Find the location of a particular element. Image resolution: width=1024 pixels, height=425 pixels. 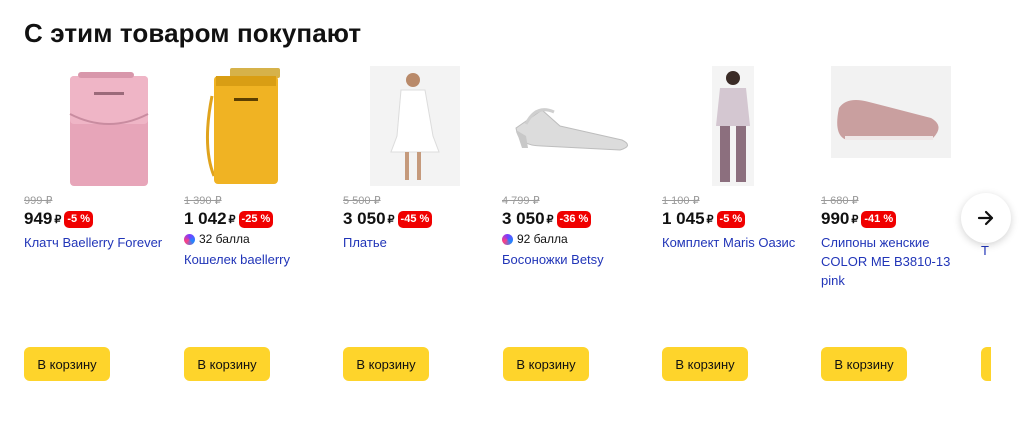

product-name-link: Босоножки Betsy is located at coordinates (577, 259).